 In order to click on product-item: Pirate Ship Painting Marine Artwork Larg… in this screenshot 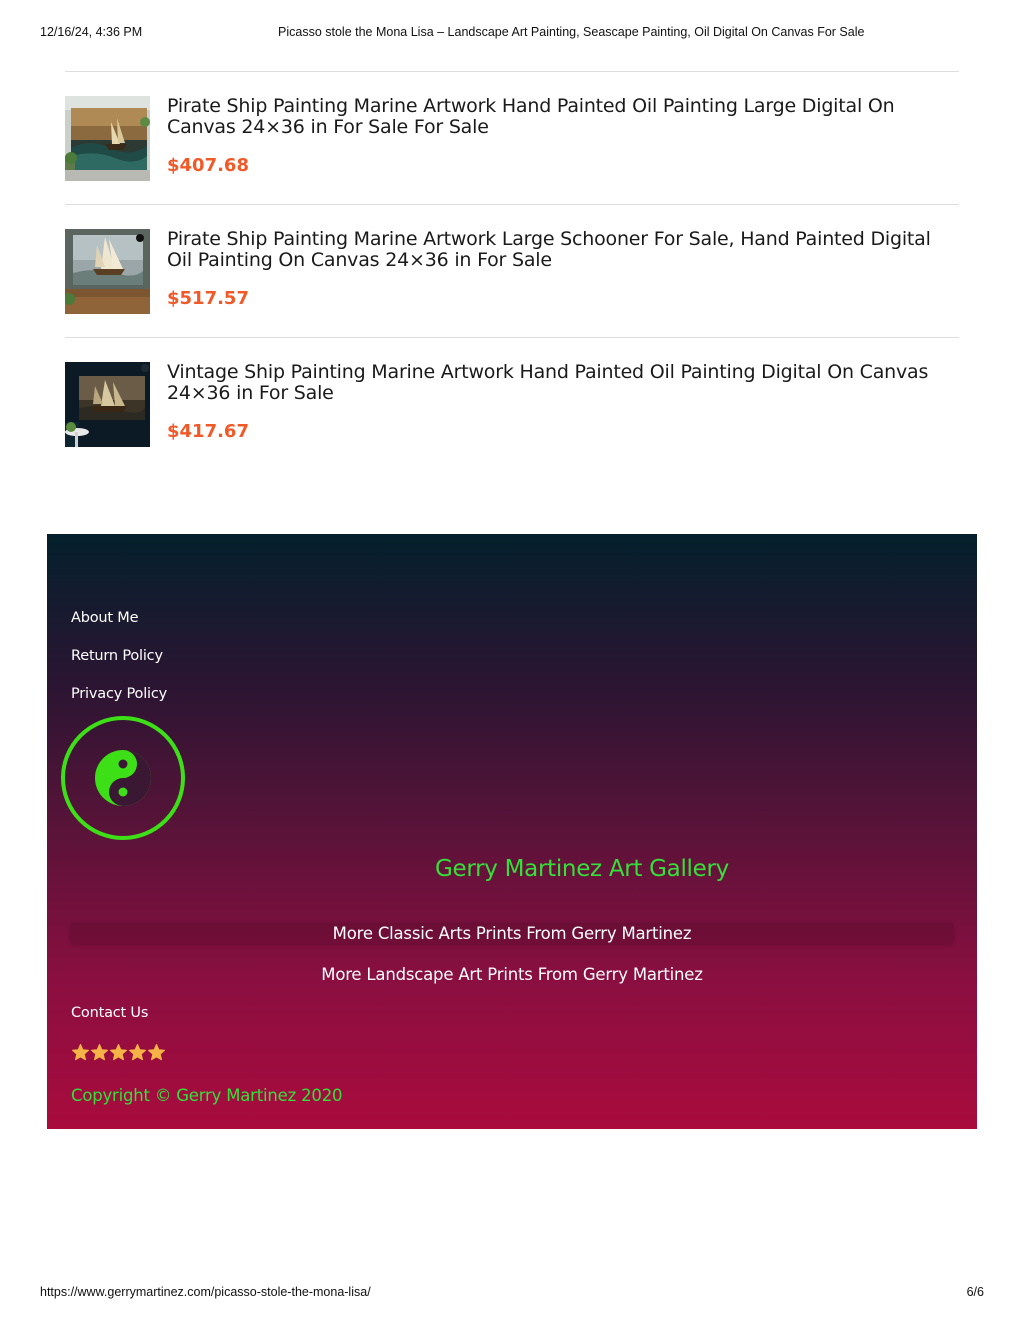, I will do `click(512, 270)`.